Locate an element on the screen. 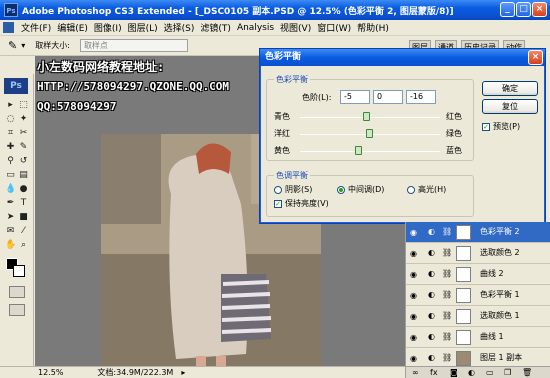  shadows-radio is located at coordinates (278, 190).